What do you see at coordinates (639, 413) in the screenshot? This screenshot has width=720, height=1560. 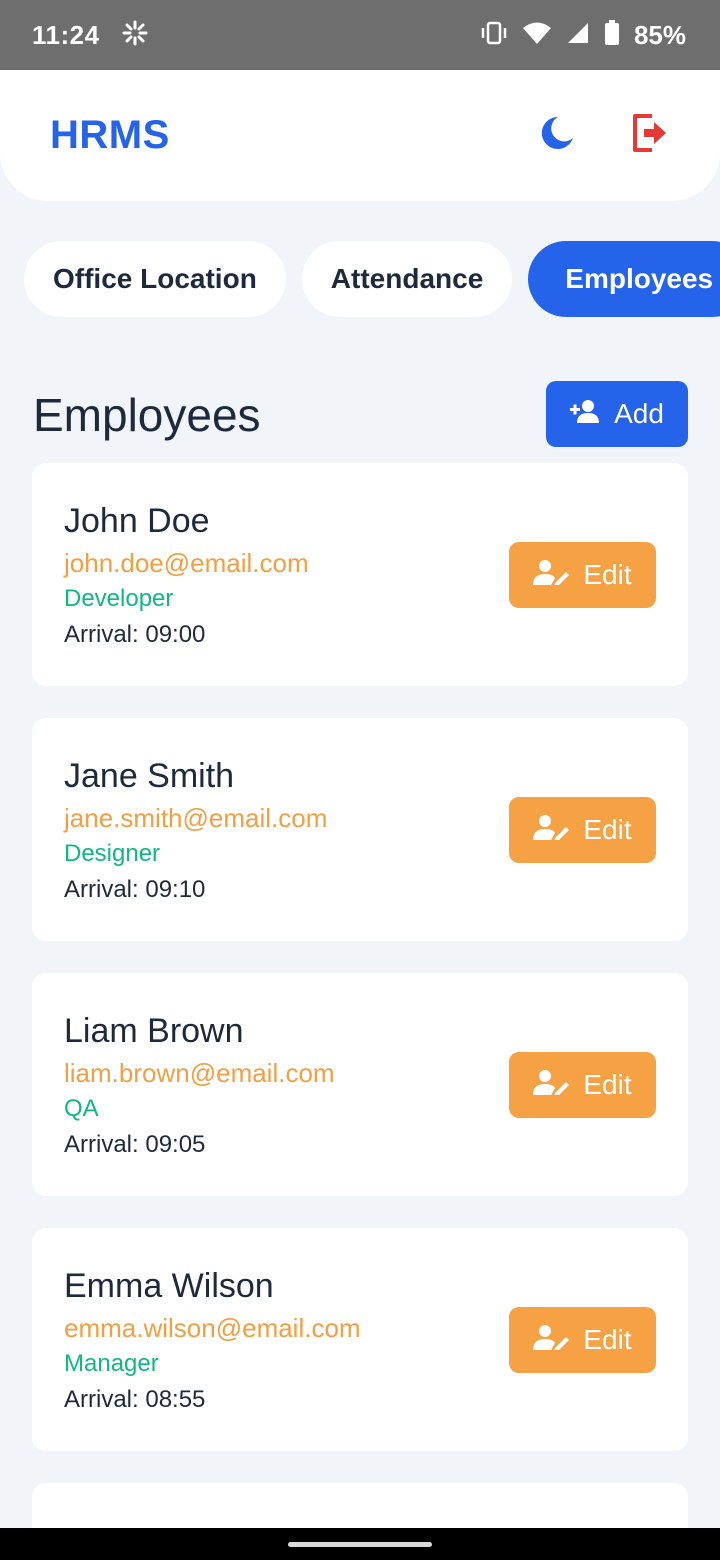 I see `add-button-label: Add` at bounding box center [639, 413].